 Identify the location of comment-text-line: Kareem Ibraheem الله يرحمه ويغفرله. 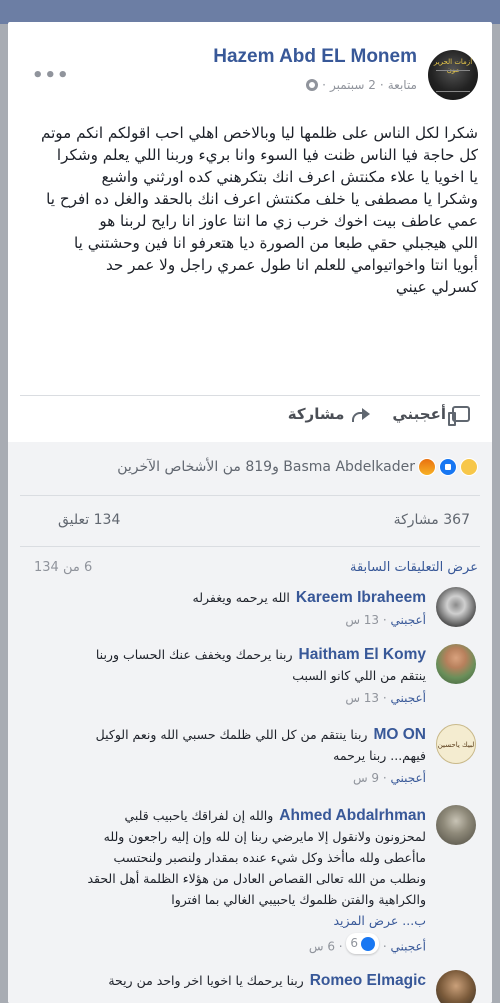
(309, 597).